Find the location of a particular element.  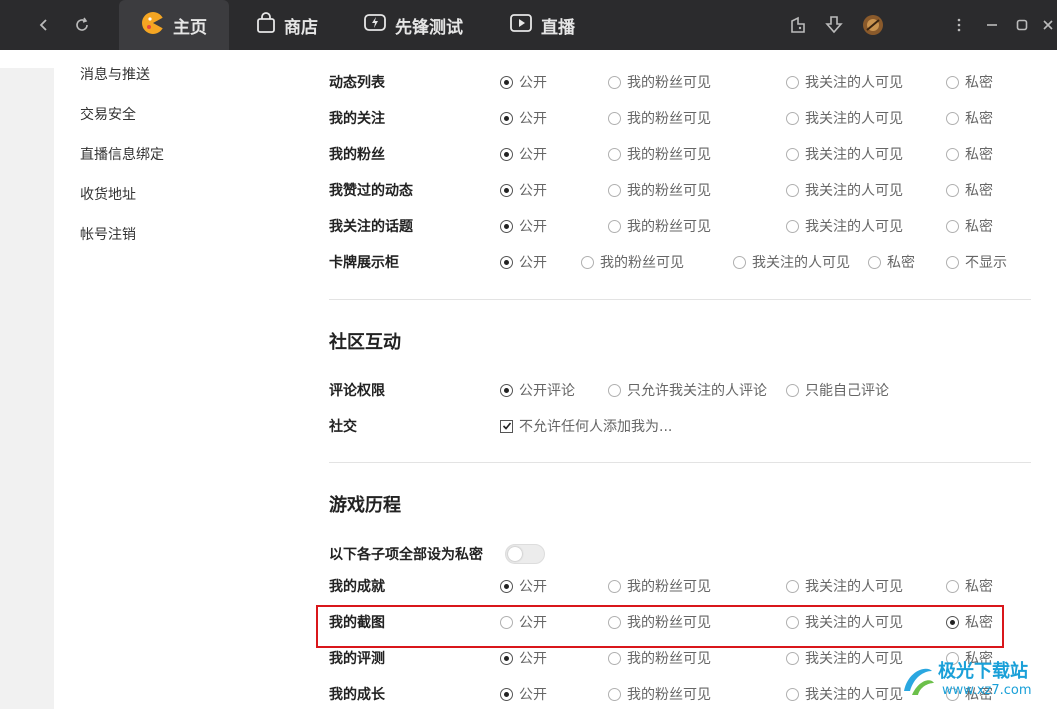

close-icon is located at coordinates (1046, 25).